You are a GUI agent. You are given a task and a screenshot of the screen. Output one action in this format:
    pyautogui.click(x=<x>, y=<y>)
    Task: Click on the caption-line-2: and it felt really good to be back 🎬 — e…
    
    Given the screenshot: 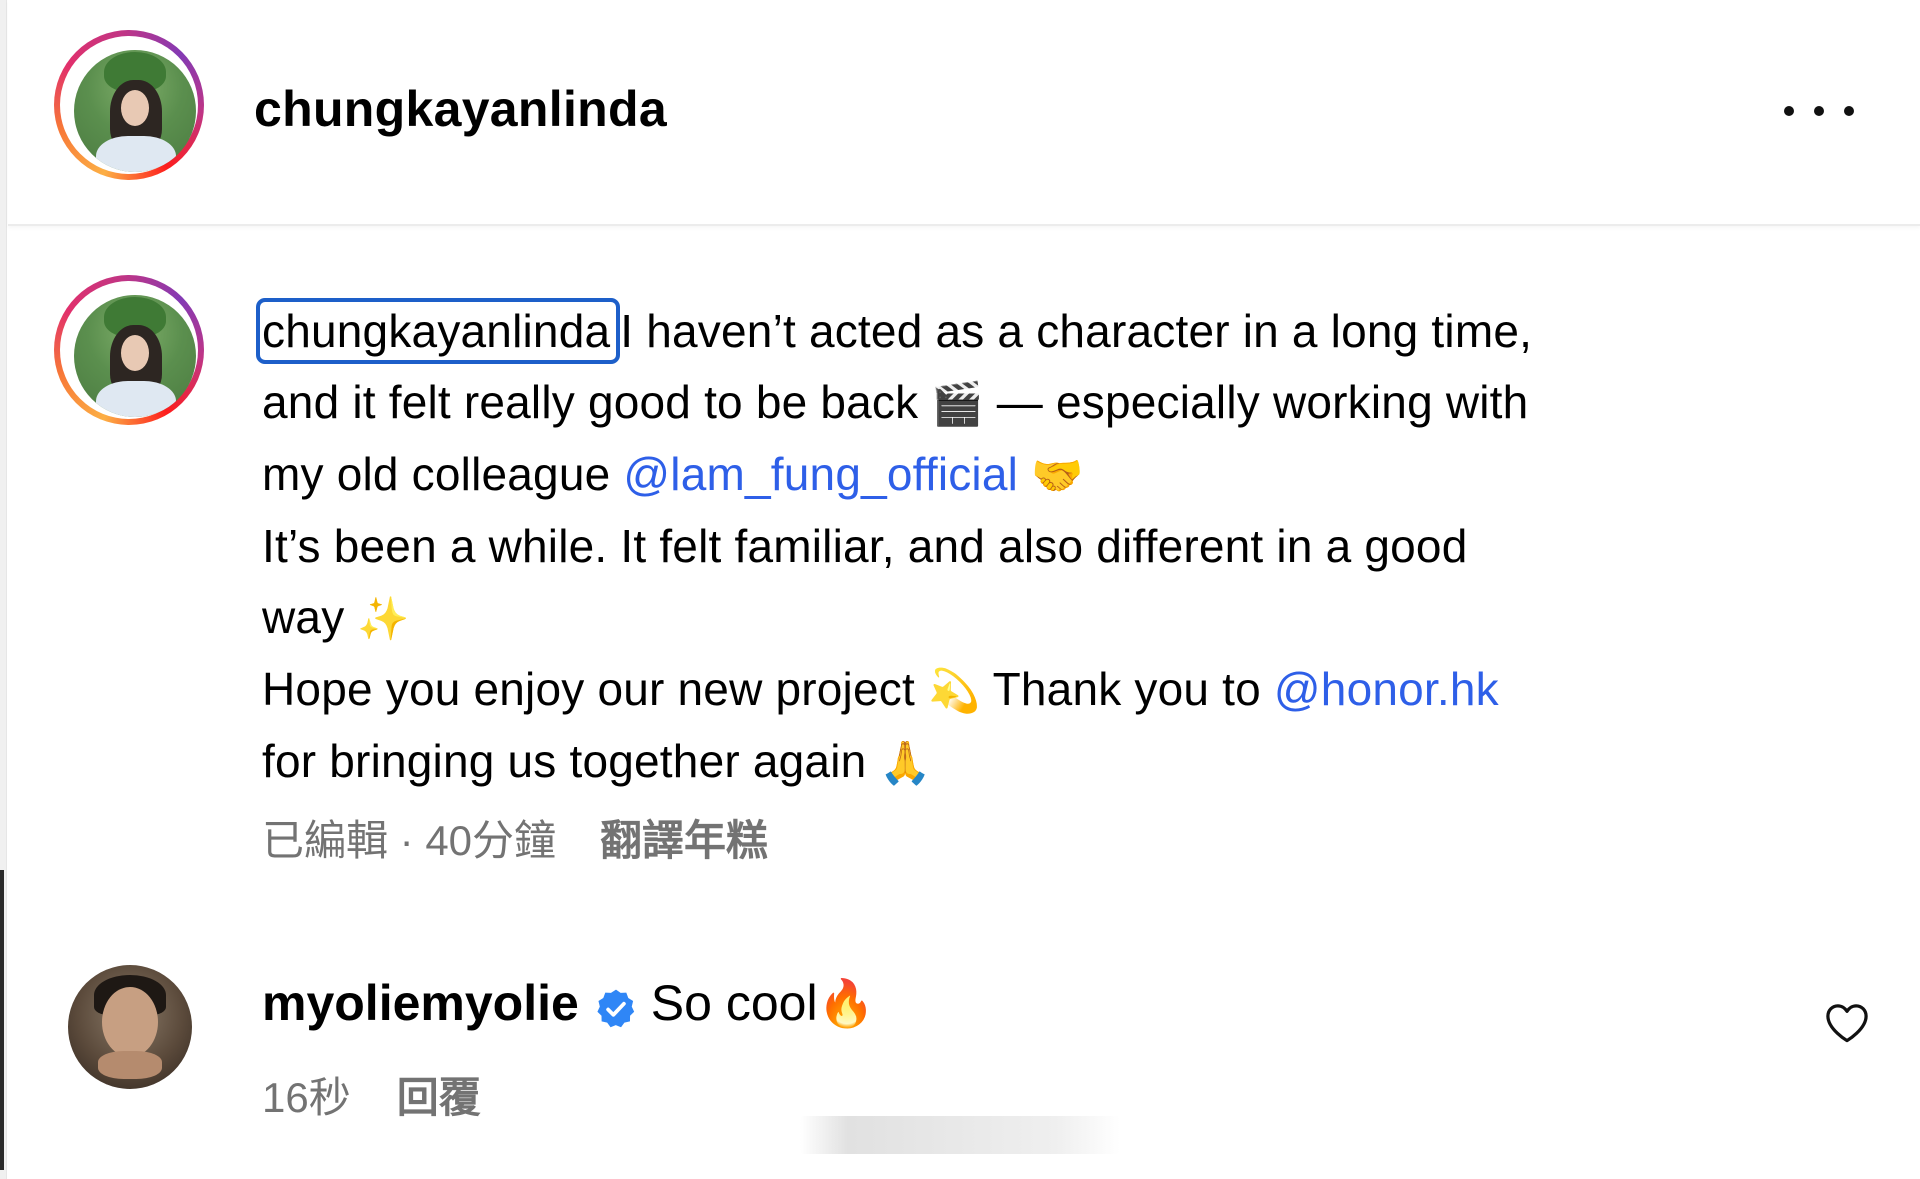 What is the action you would take?
    pyautogui.click(x=1042, y=403)
    